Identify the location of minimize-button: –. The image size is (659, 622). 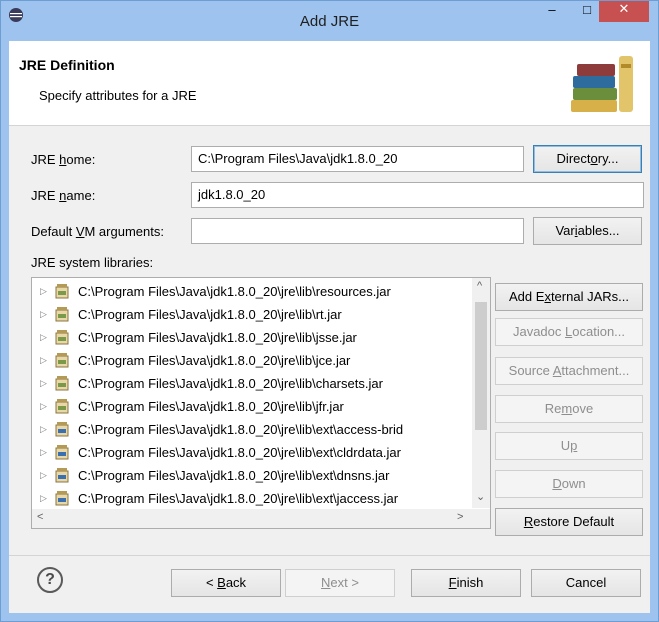
(552, 12).